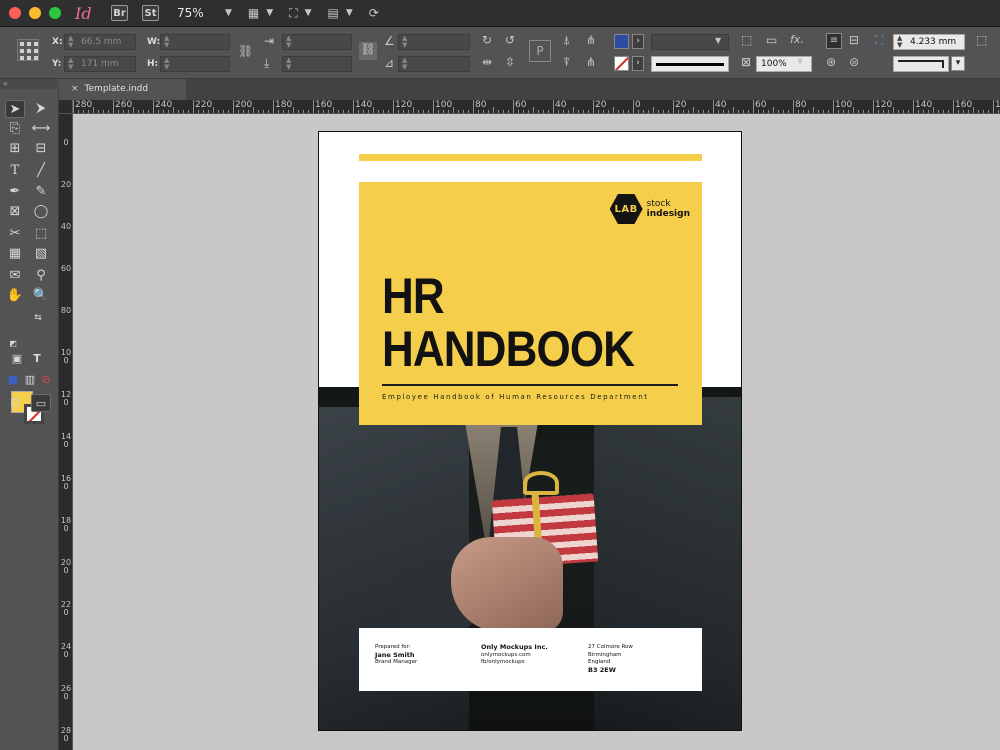 This screenshot has height=750, width=1000. I want to click on eyedropper-tool-icon: ⚲, so click(41, 276).